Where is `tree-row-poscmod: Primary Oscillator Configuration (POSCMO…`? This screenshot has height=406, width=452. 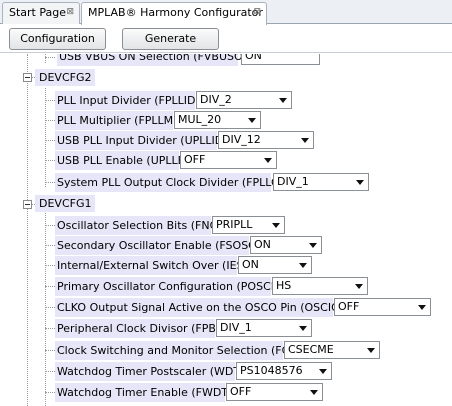
tree-row-poscmod: Primary Oscillator Configuration (POSCMO… is located at coordinates (178, 286).